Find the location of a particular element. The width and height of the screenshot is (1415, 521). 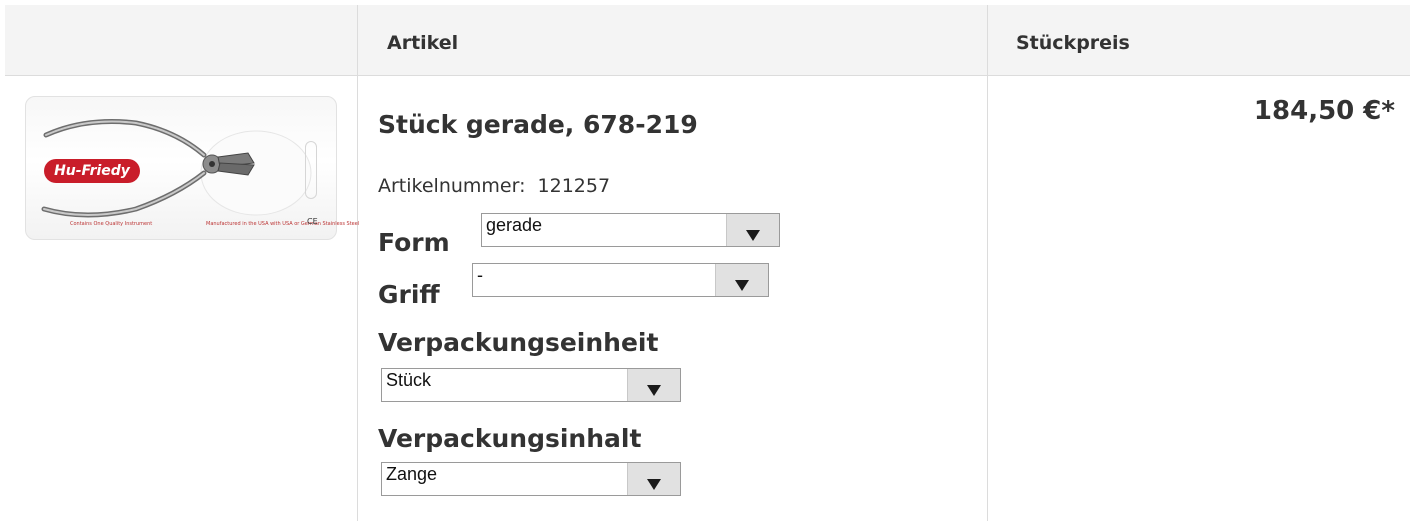

griff-select-button is located at coordinates (741, 280).